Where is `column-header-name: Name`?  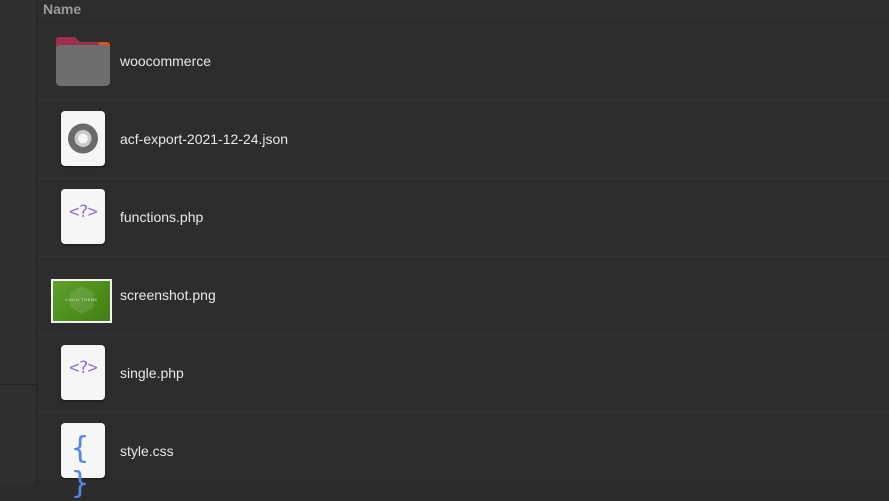
column-header-name: Name is located at coordinates (62, 9).